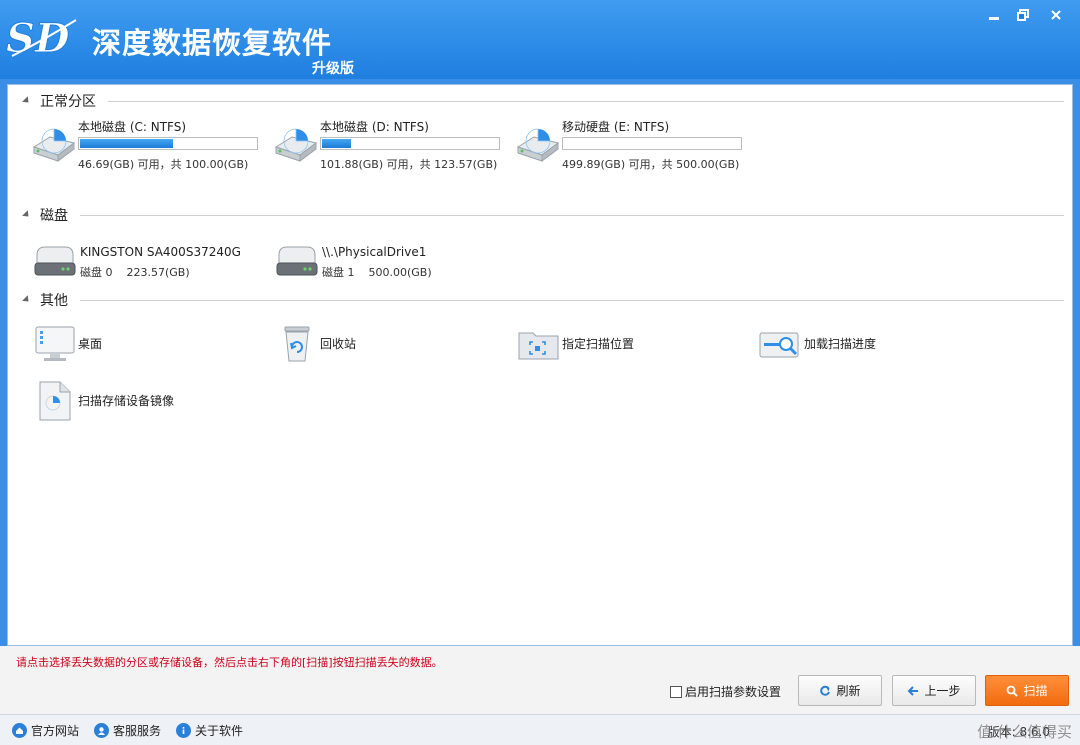 The height and width of the screenshot is (745, 1080). I want to click on section-title: 其他, so click(54, 301).